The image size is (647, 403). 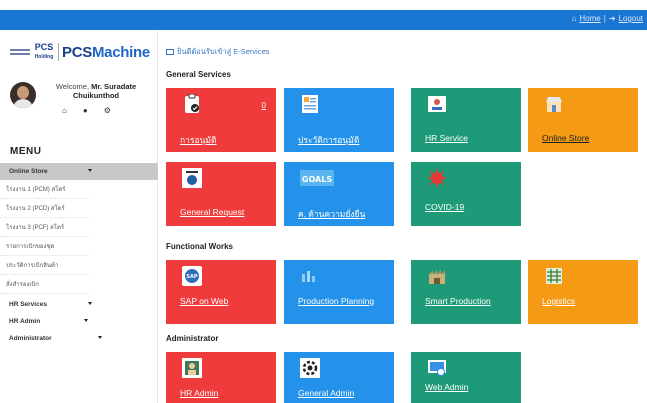 What do you see at coordinates (107, 110) in the screenshot?
I see `gear-icon: ⚙` at bounding box center [107, 110].